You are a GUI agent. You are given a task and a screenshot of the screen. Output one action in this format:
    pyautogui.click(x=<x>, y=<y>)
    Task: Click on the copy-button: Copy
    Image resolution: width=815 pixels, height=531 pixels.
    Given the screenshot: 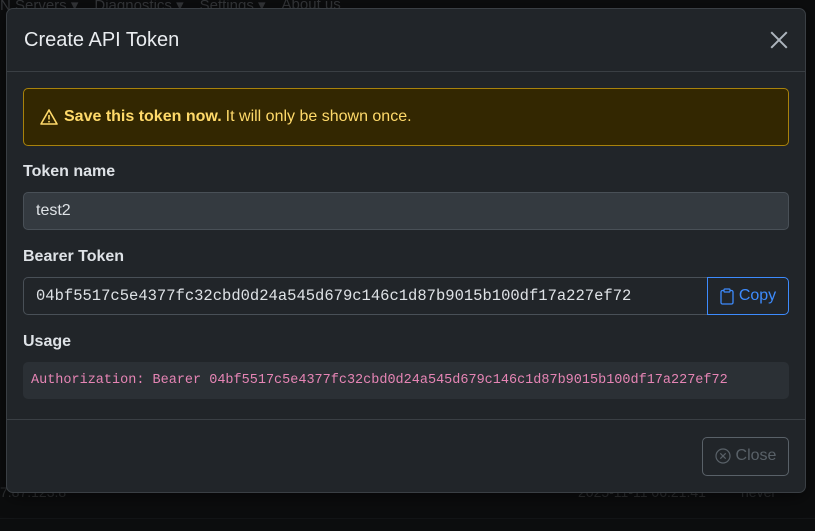 What is the action you would take?
    pyautogui.click(x=748, y=296)
    